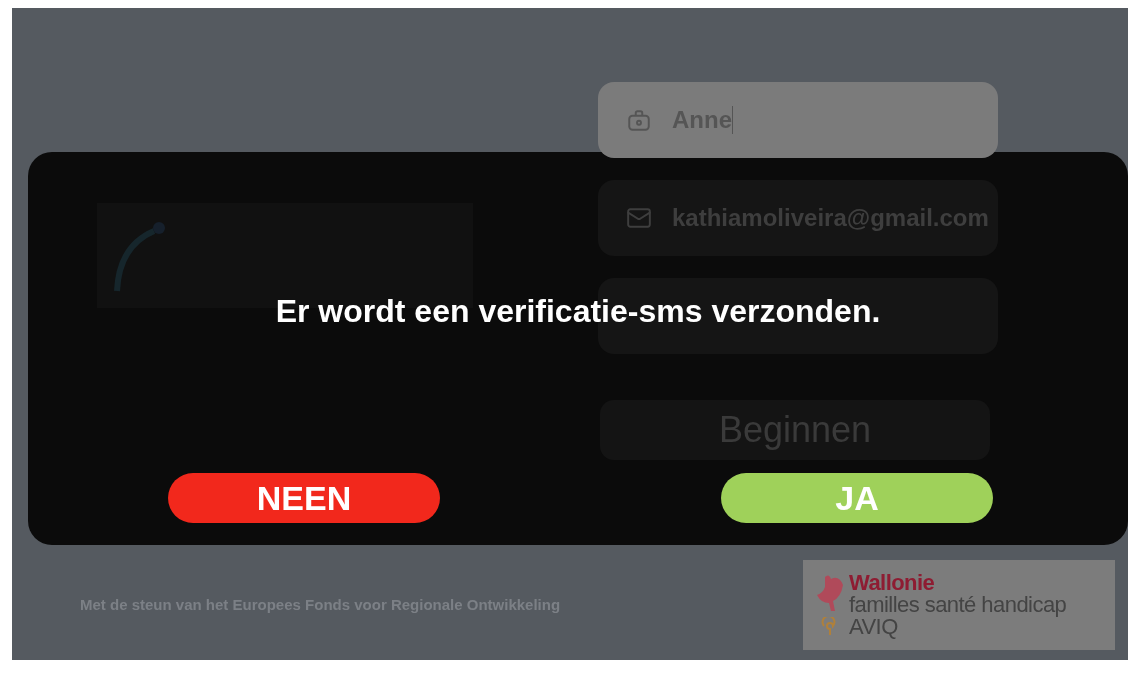  Describe the element at coordinates (958, 605) in the screenshot. I see `logo-line: familles santé handicap` at that location.